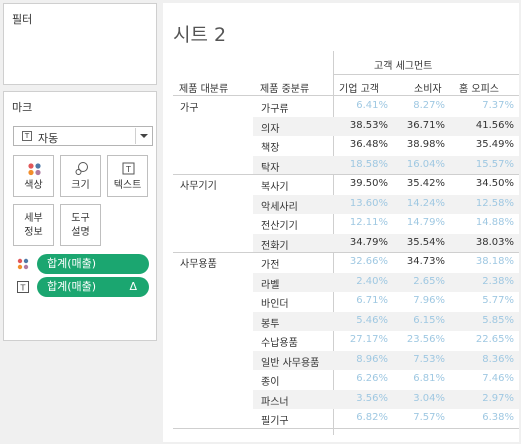  Describe the element at coordinates (415, 261) in the screenshot. I see `table-cell: 34.73%` at that location.